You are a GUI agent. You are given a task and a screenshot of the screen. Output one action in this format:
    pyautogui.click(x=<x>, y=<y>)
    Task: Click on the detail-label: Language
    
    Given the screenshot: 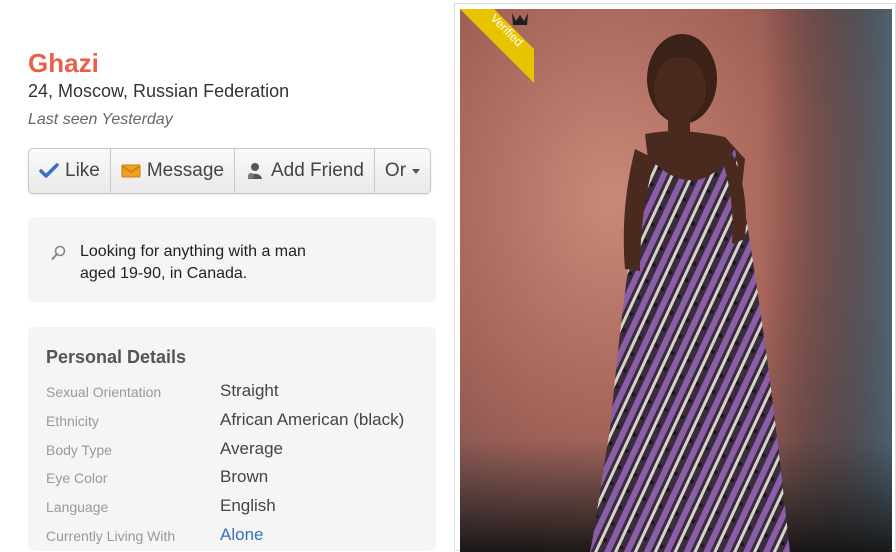 What is the action you would take?
    pyautogui.click(x=77, y=507)
    